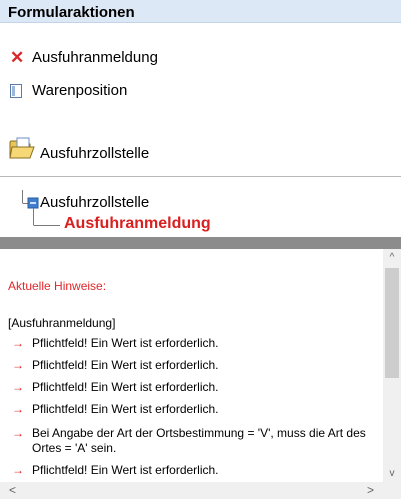  Describe the element at coordinates (62, 323) in the screenshot. I see `hints-group-label: [Ausfuhranmeldung]` at that location.